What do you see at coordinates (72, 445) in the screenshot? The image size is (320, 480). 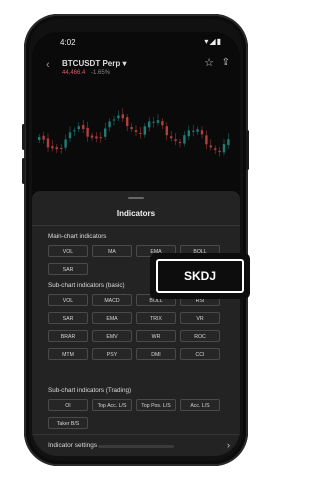 I see `indicator-settings-row: Indicator settings` at bounding box center [72, 445].